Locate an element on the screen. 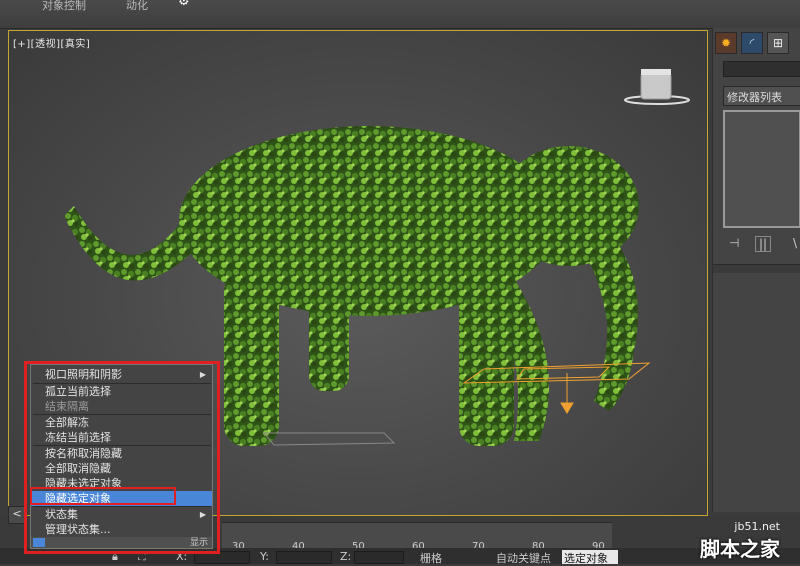  watermark-site: jb51.net is located at coordinates (757, 526).